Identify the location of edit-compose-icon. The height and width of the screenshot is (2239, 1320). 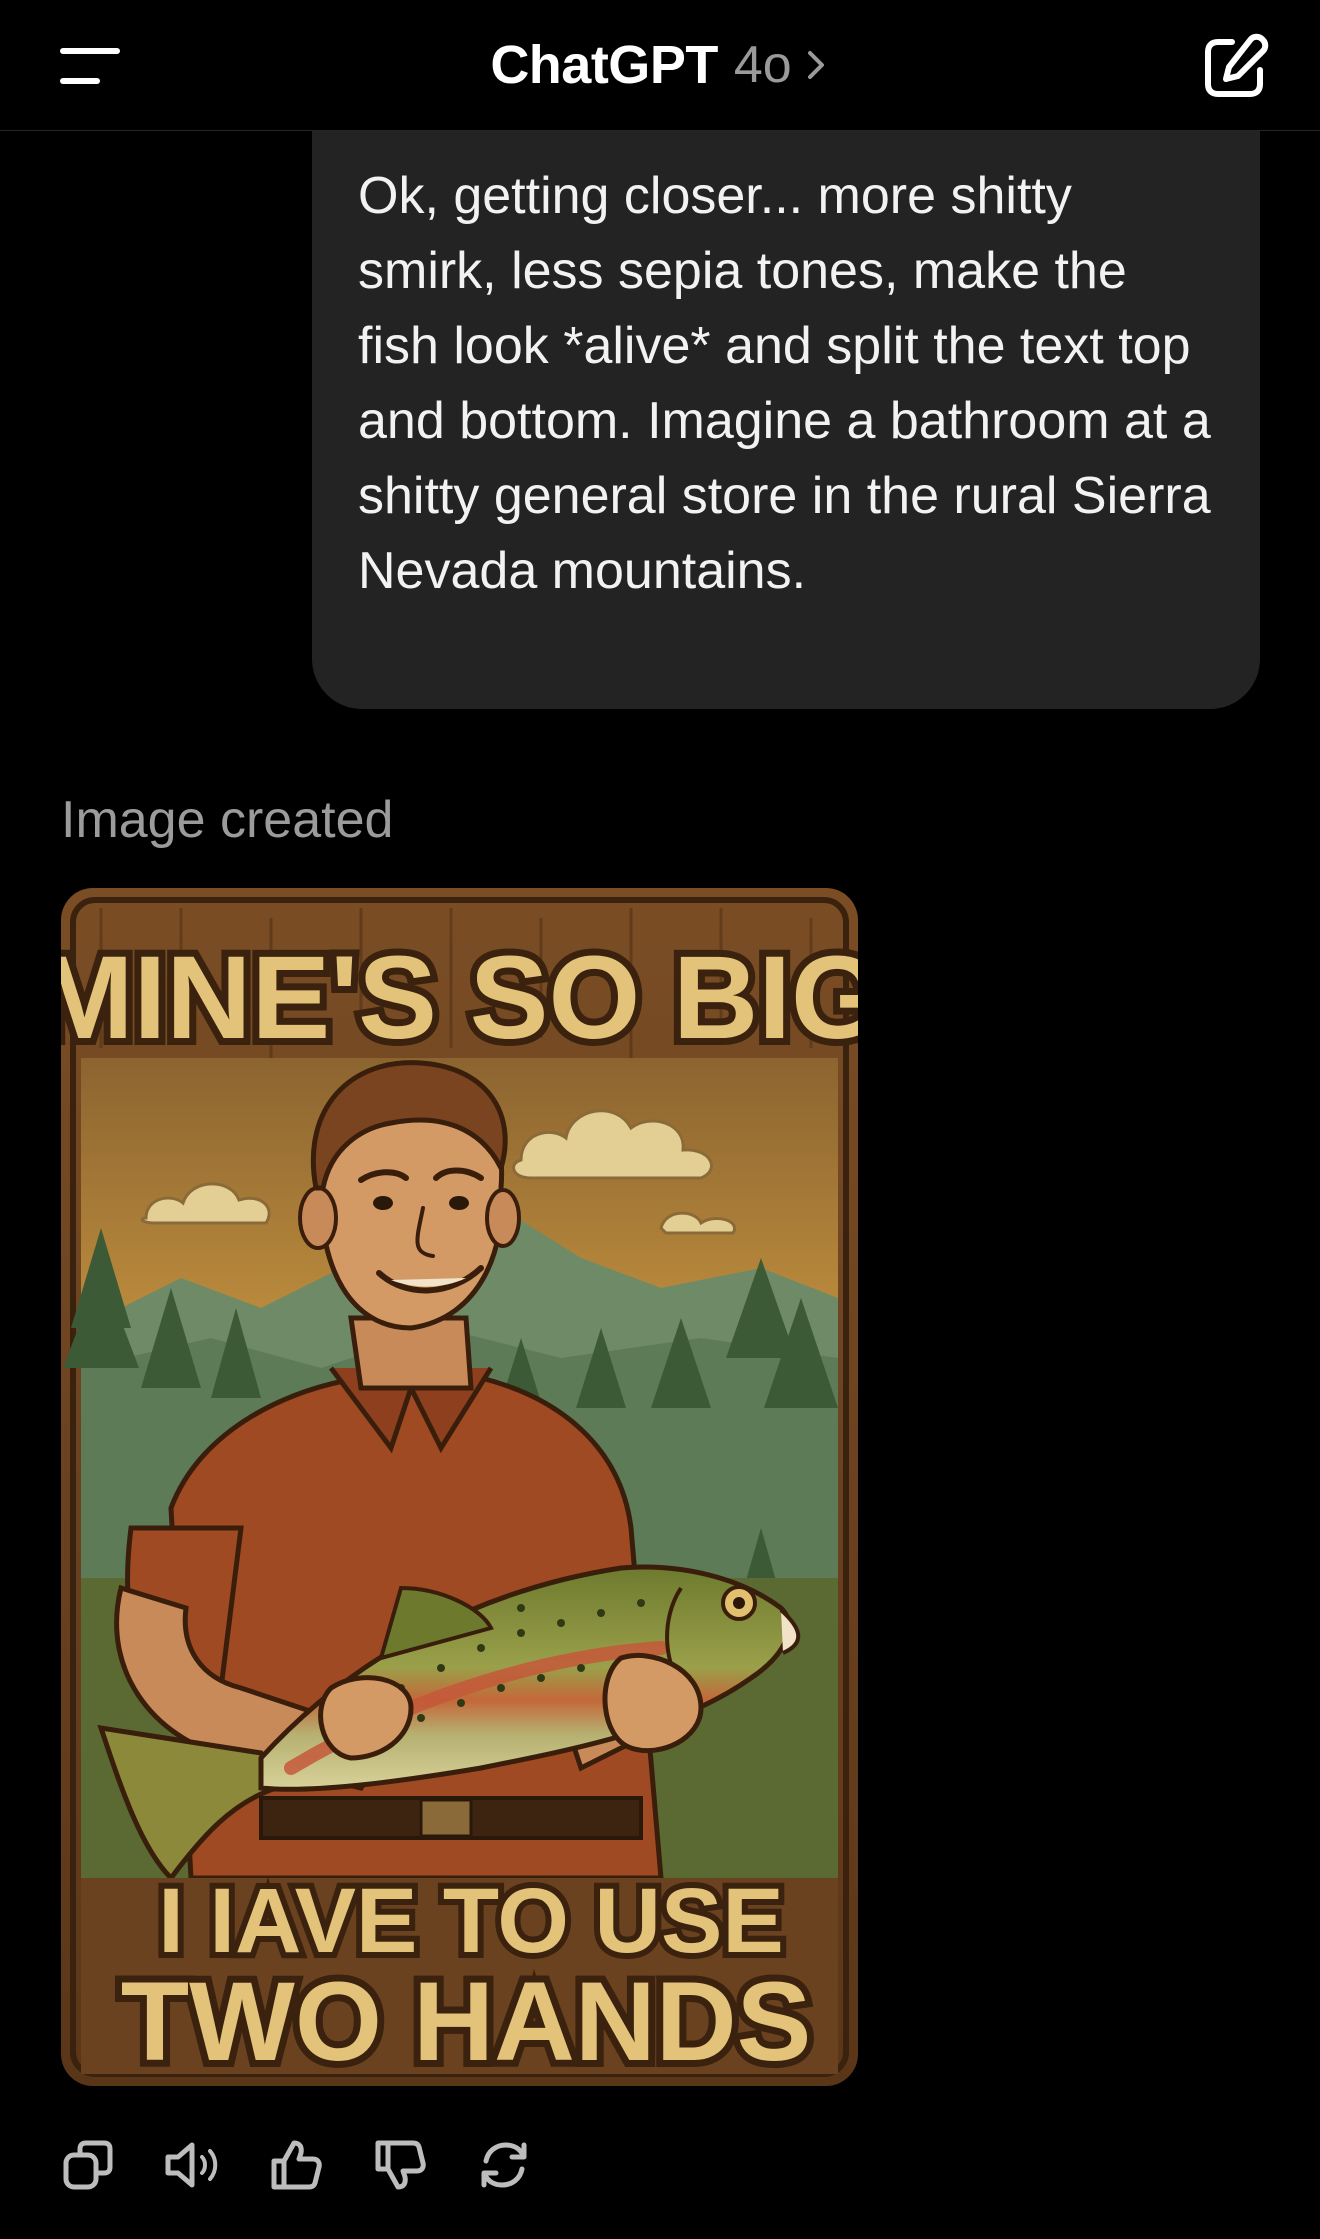
(1234, 68).